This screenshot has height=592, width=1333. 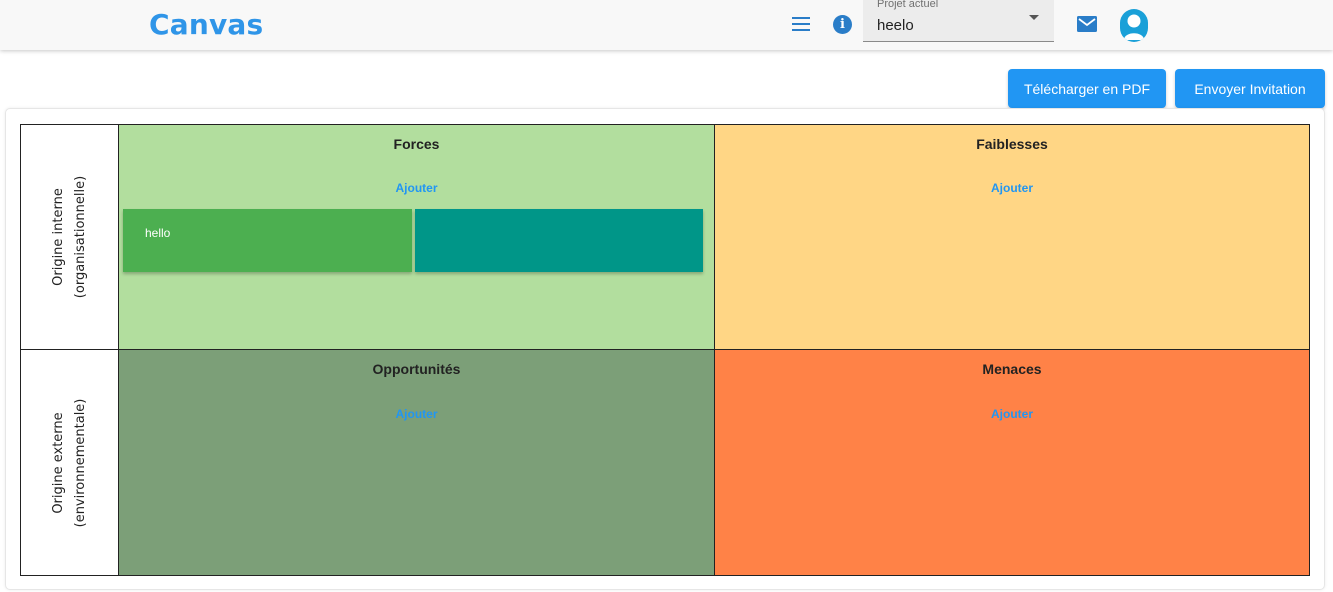 I want to click on row-label-internal-line2: (organisationnelle), so click(x=80, y=237).